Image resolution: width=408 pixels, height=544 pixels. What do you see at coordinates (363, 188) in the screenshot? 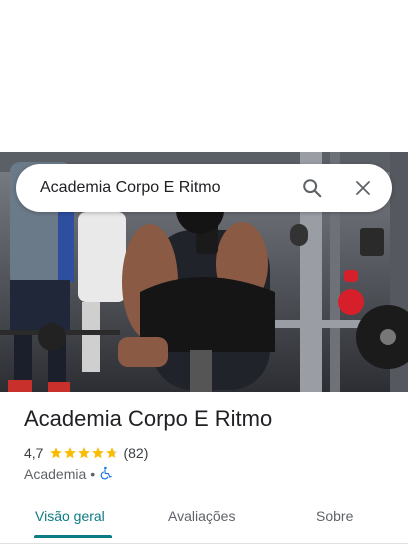
I see `close-icon` at bounding box center [363, 188].